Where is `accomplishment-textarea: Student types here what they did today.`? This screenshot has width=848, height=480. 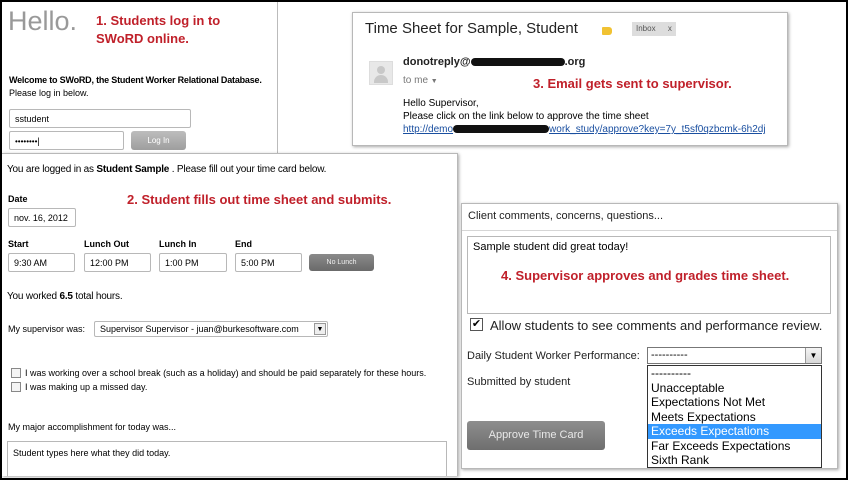
accomplishment-textarea: Student types here what they did today. is located at coordinates (227, 458).